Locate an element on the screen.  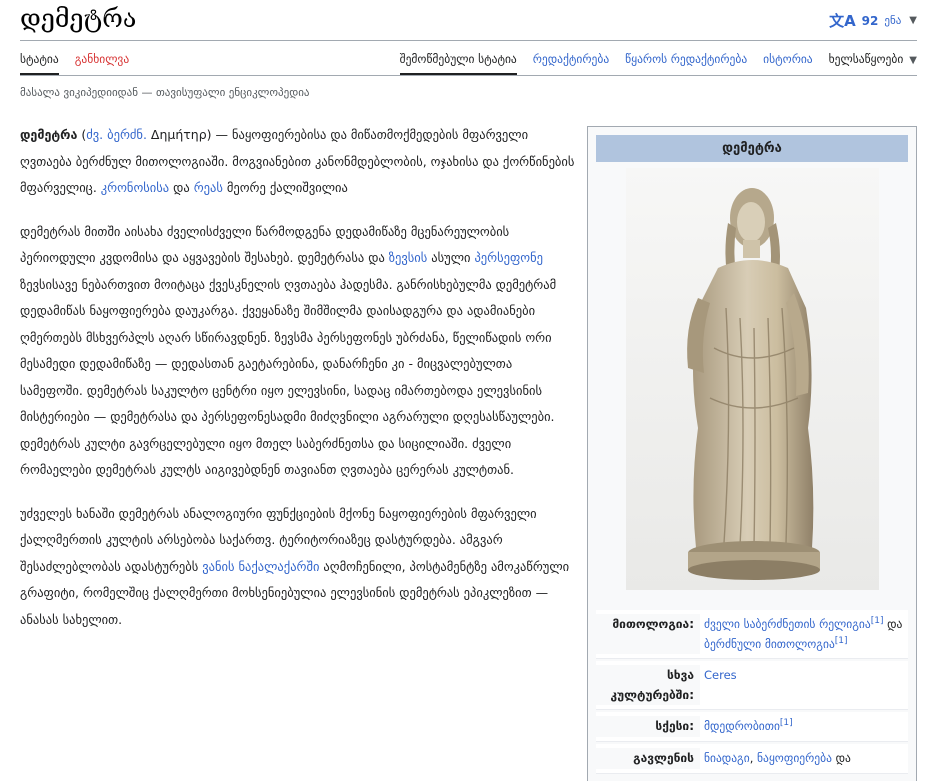
bold-term: დემეტრა is located at coordinates (49, 134).